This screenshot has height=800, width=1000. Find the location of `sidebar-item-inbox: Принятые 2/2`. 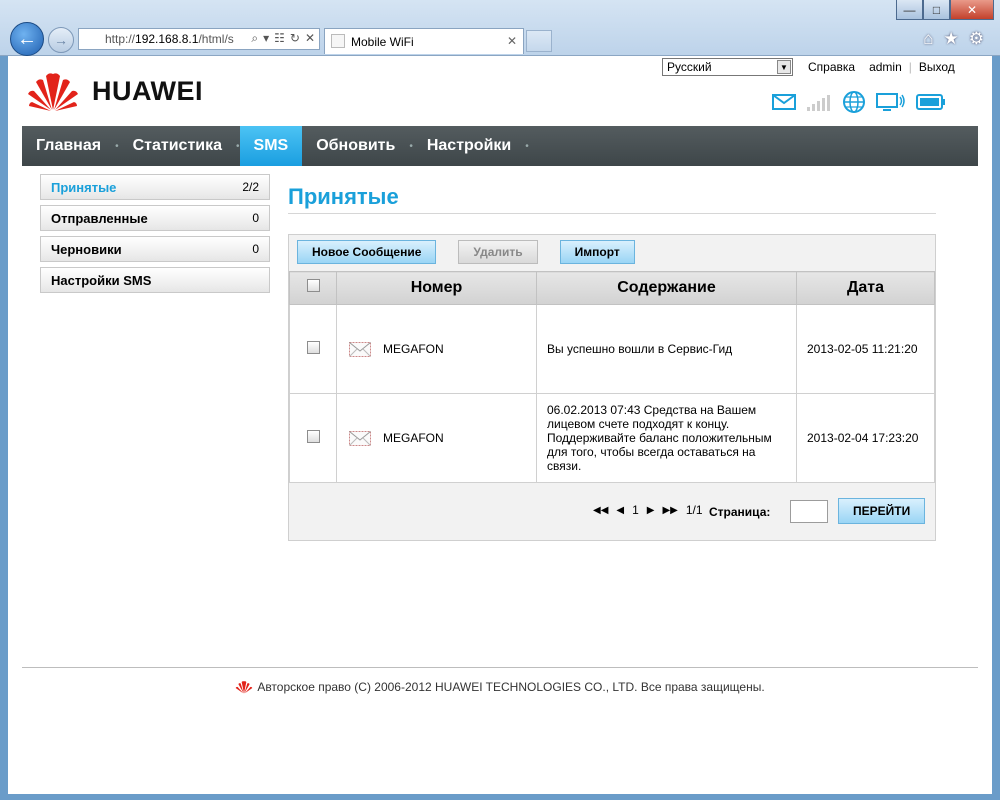

sidebar-item-inbox: Принятые 2/2 is located at coordinates (155, 187).